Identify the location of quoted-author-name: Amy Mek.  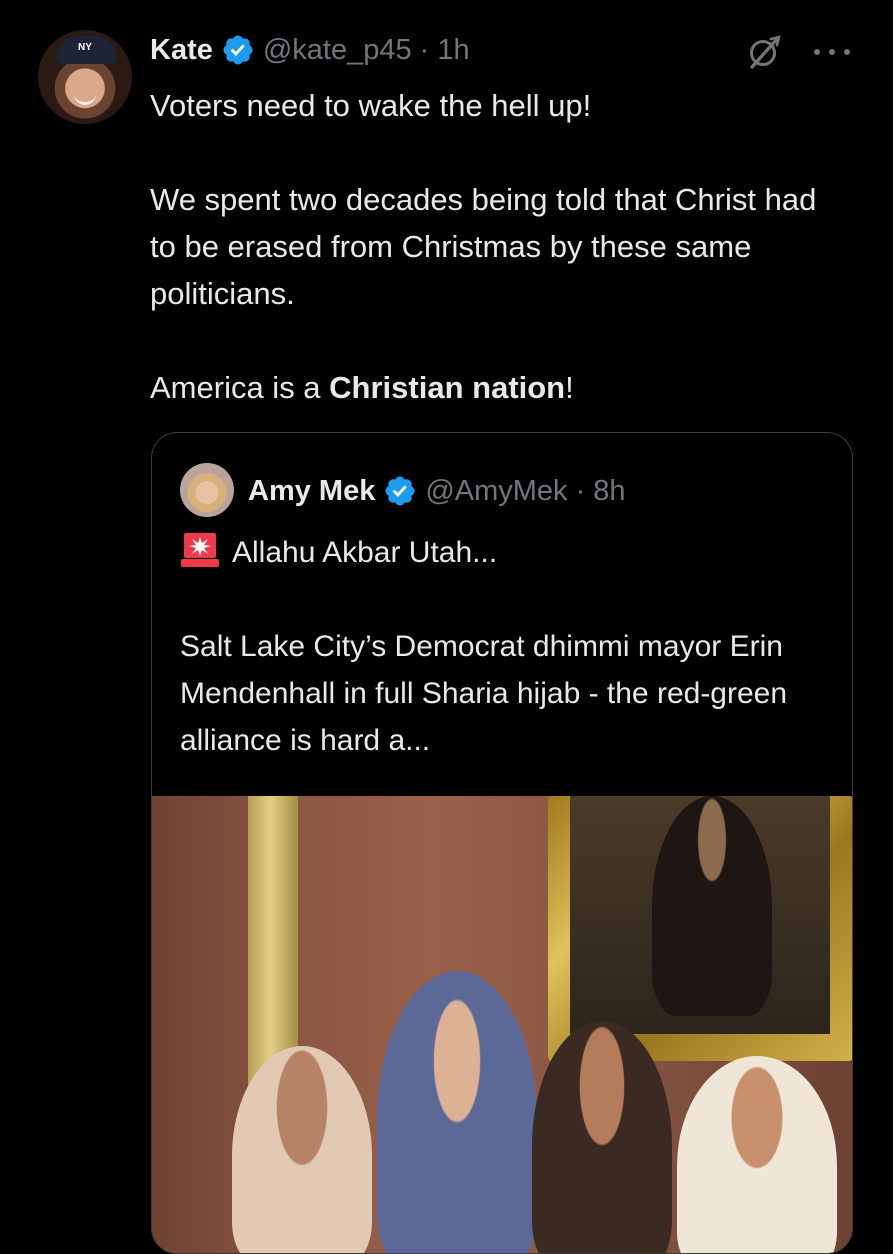
(311, 491).